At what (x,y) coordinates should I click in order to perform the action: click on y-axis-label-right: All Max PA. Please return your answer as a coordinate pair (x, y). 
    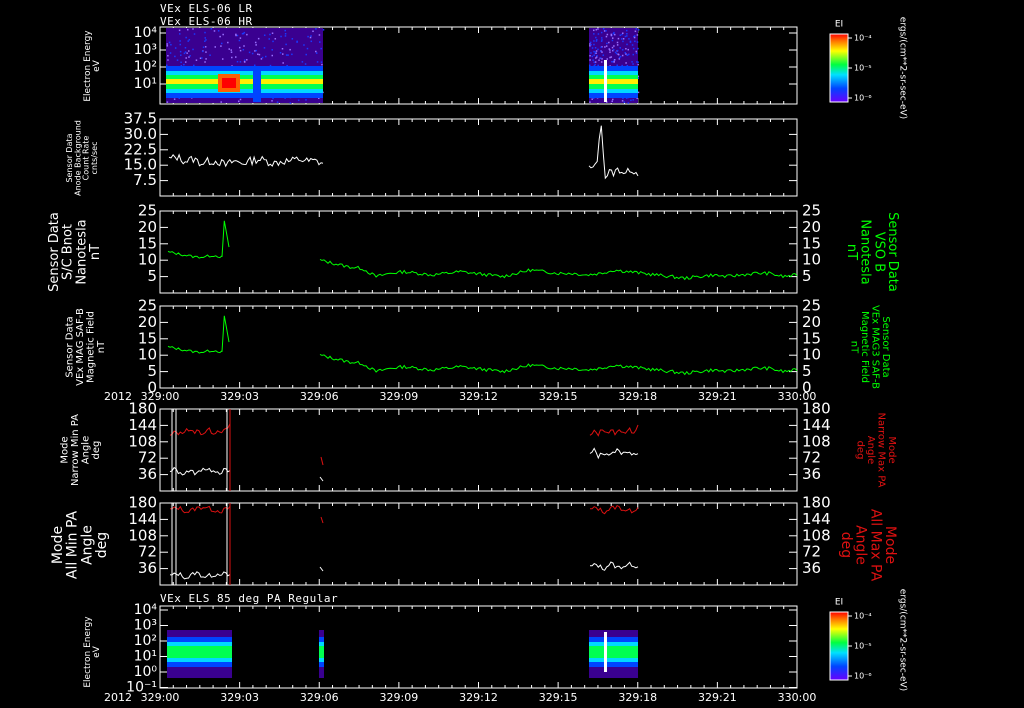
    Looking at the image, I should click on (875, 545).